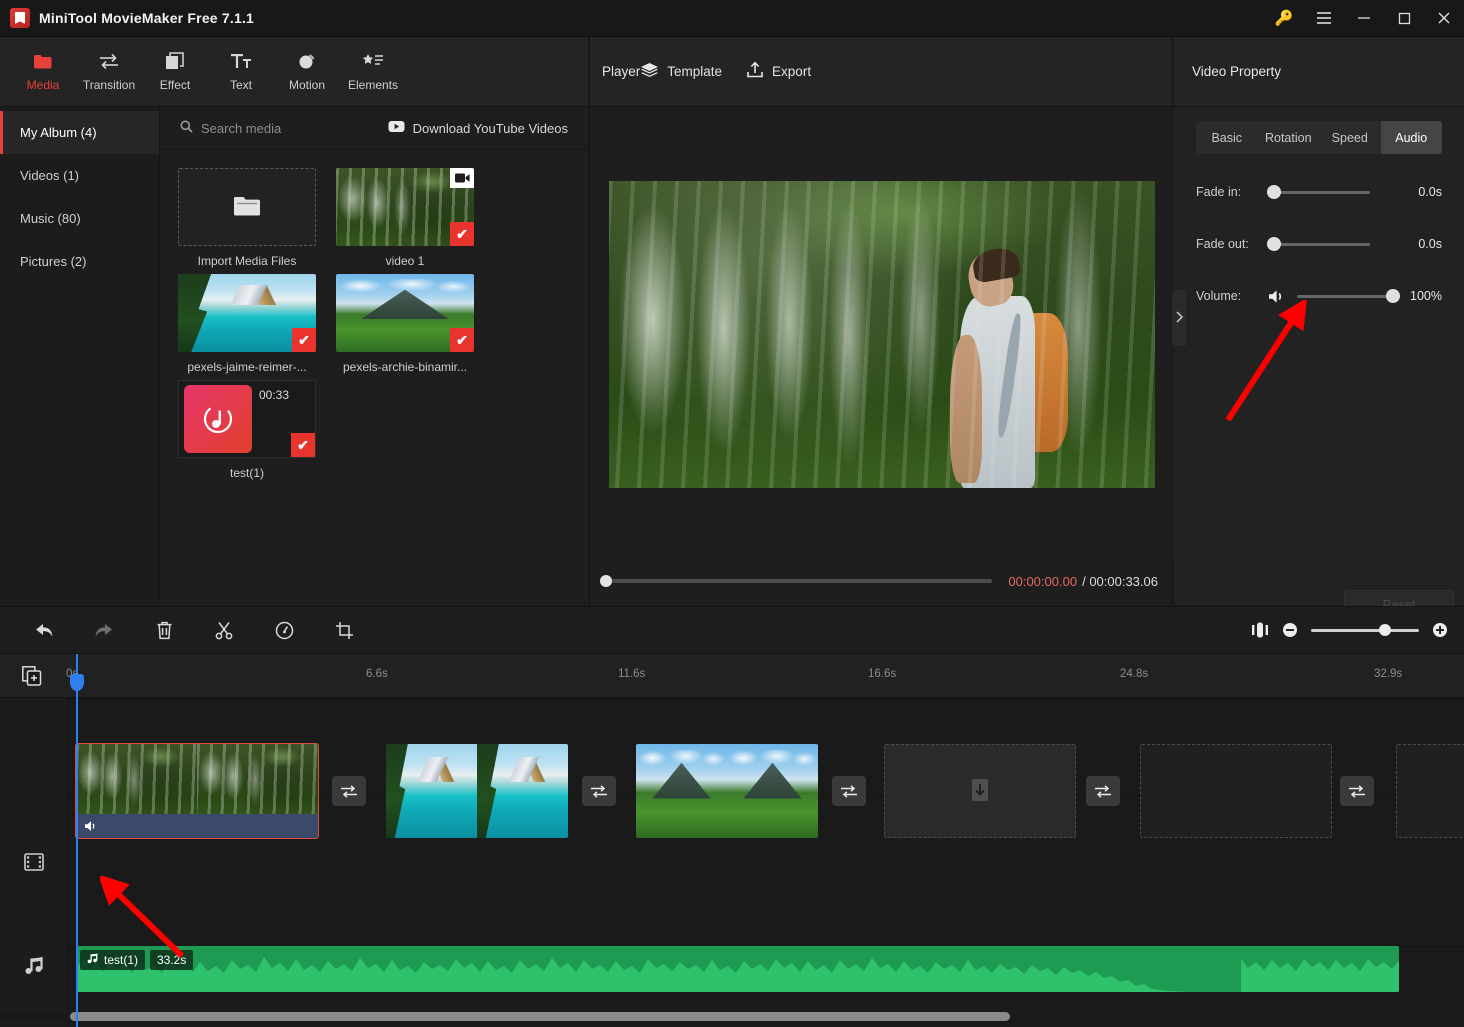 Image resolution: width=1464 pixels, height=1027 pixels. I want to click on download-youtube-button: Download YouTube Videos, so click(478, 128).